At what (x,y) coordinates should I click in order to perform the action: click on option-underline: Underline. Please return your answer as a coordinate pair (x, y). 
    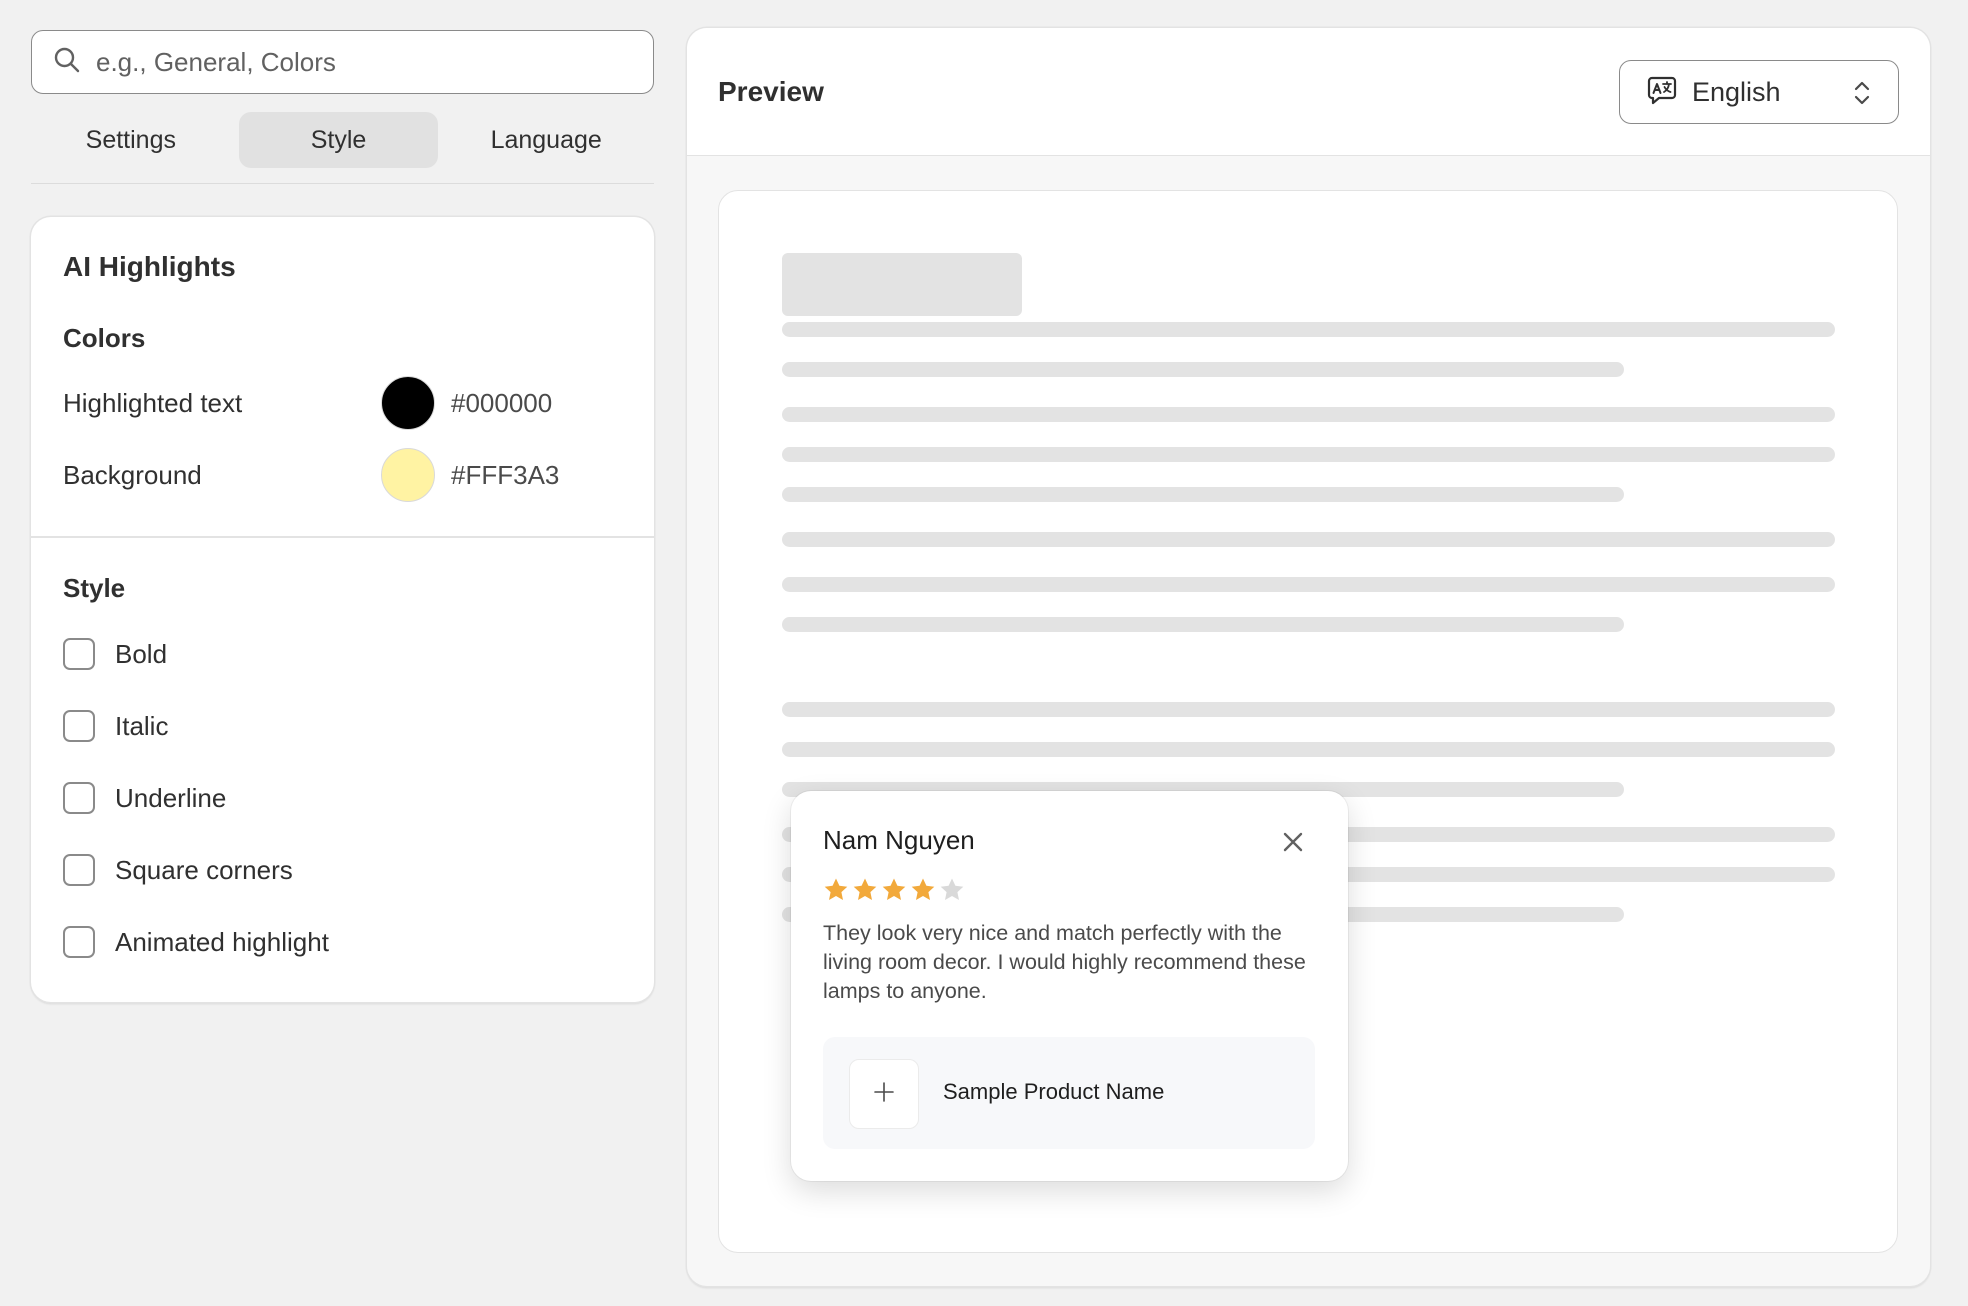
    Looking at the image, I should click on (144, 798).